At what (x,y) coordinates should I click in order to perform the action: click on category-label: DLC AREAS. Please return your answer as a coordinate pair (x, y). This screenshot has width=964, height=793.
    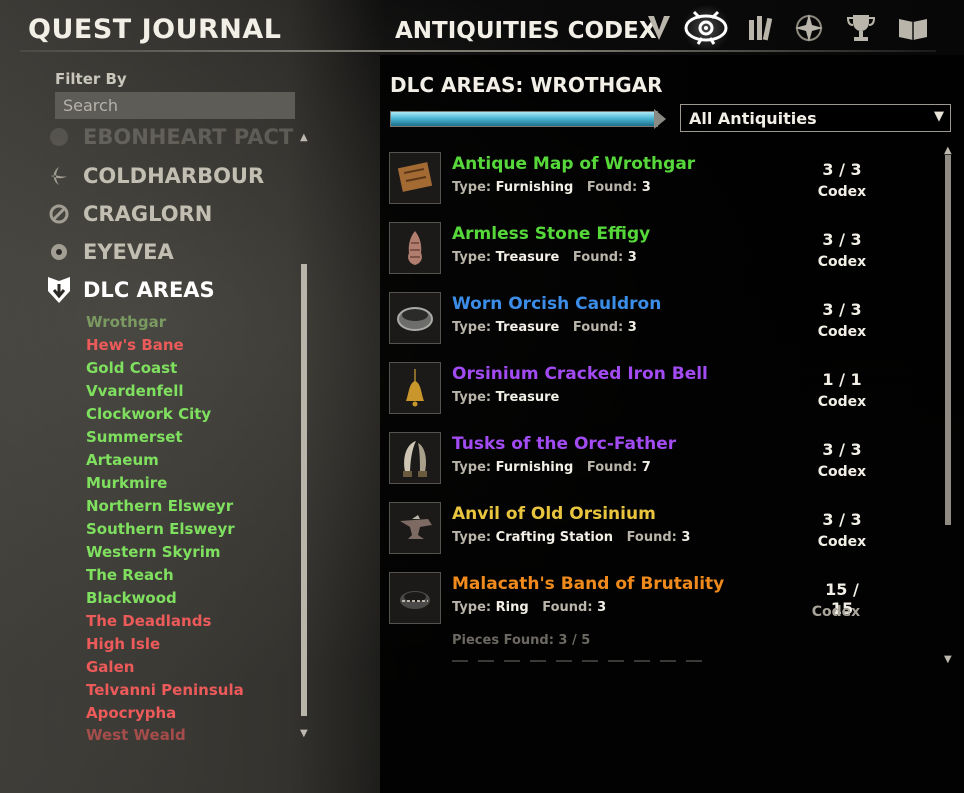
    Looking at the image, I should click on (149, 290).